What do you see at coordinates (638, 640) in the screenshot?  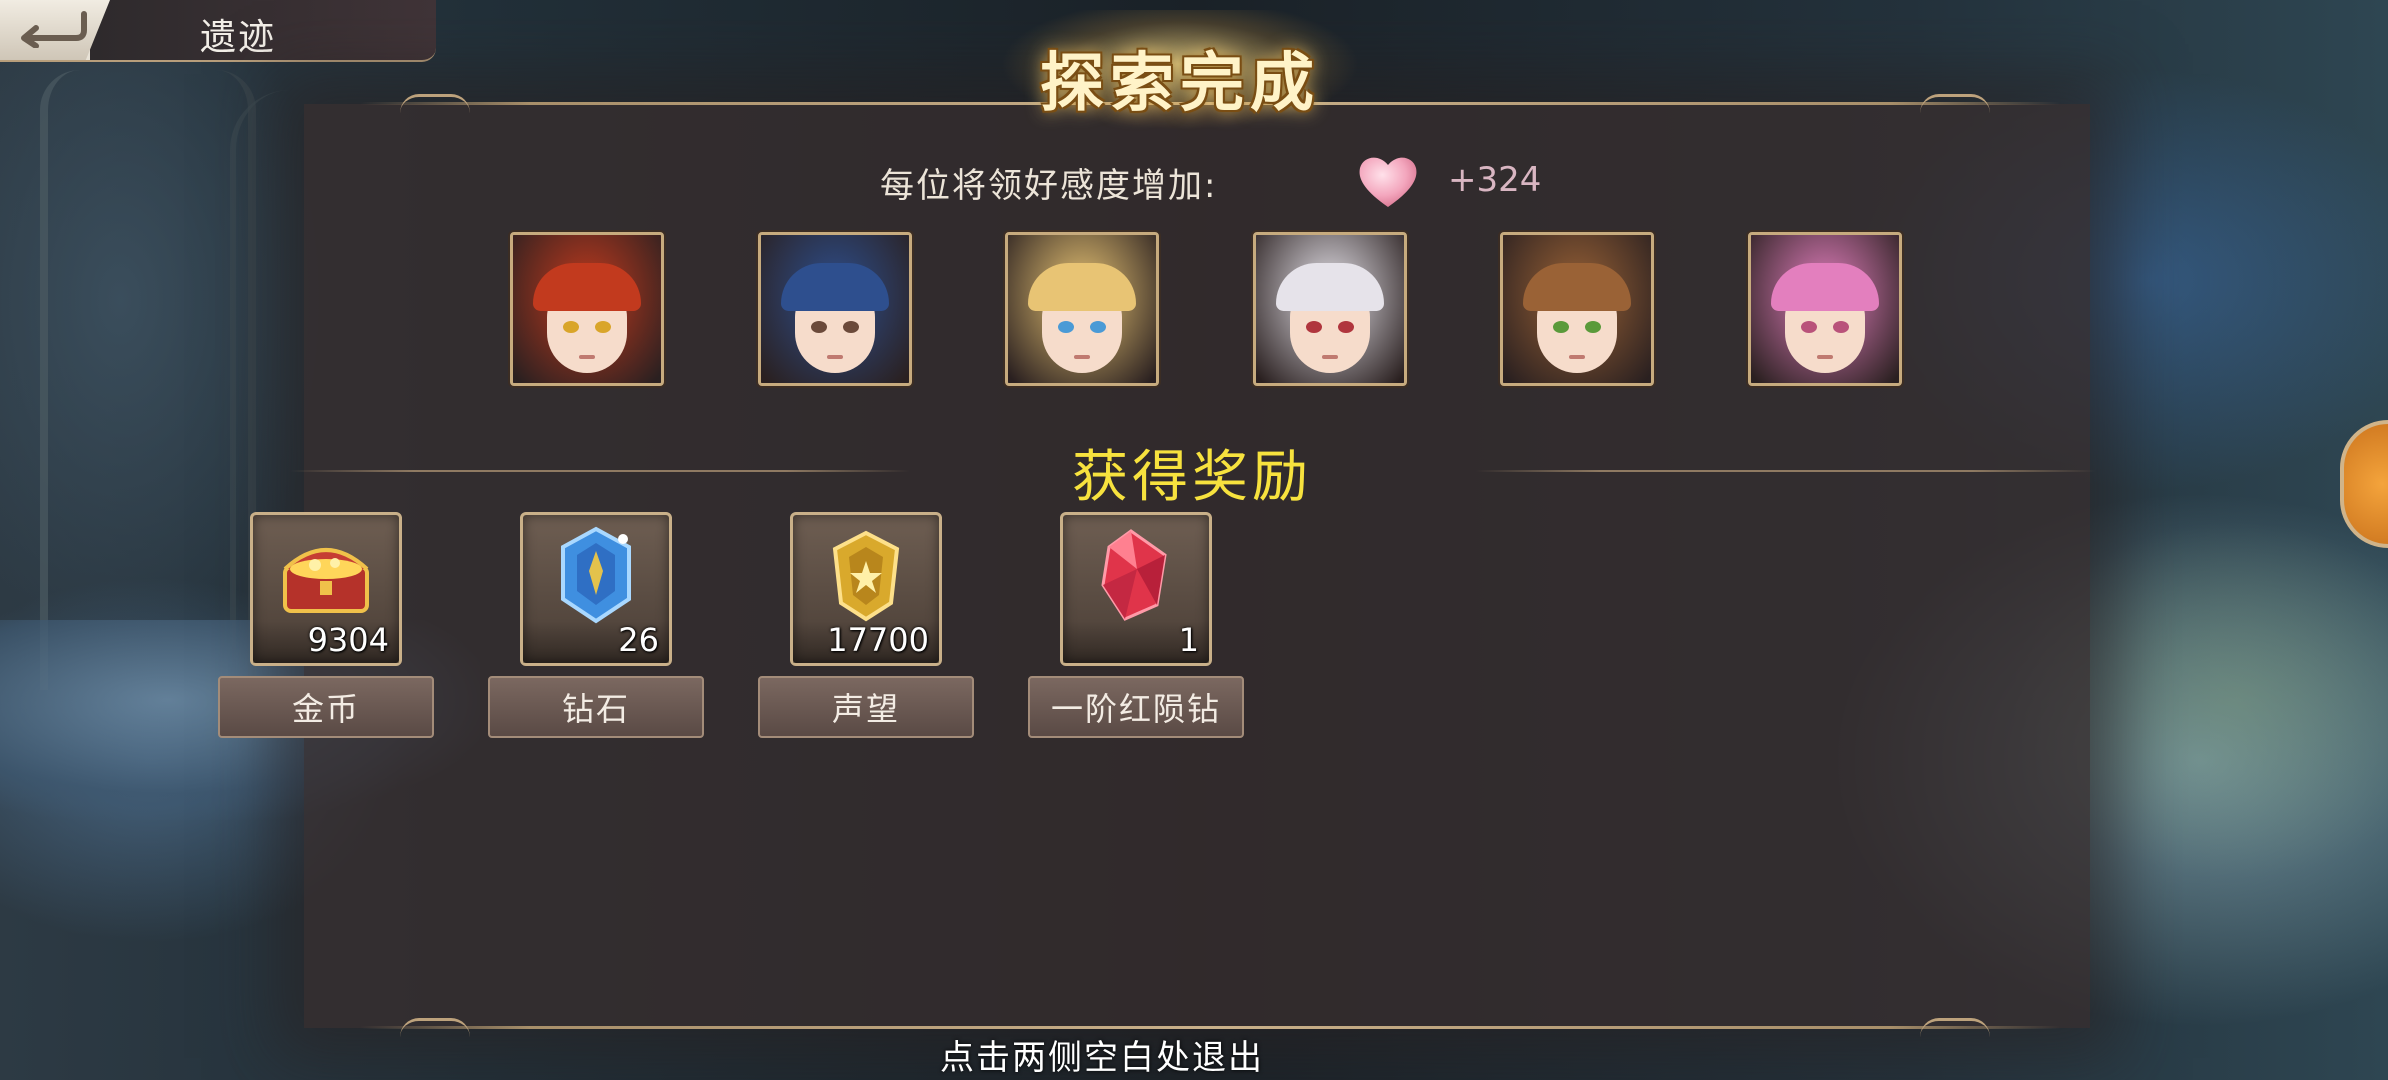 I see `reward-count: 26` at bounding box center [638, 640].